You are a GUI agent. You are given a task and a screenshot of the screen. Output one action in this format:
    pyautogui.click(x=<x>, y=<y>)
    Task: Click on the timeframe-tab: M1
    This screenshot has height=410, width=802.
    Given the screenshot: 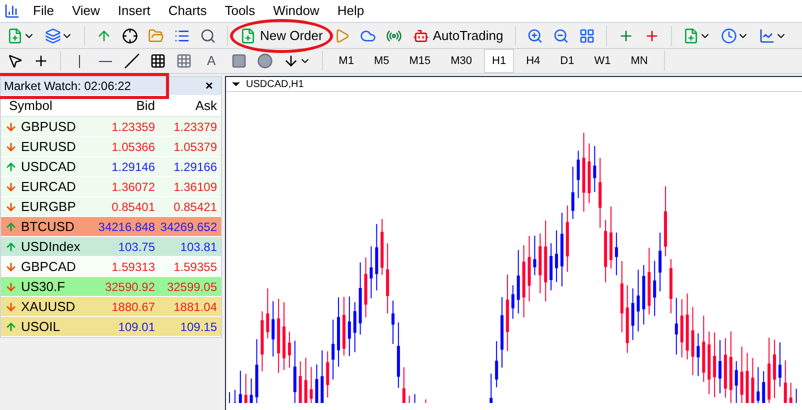 What is the action you would take?
    pyautogui.click(x=346, y=61)
    